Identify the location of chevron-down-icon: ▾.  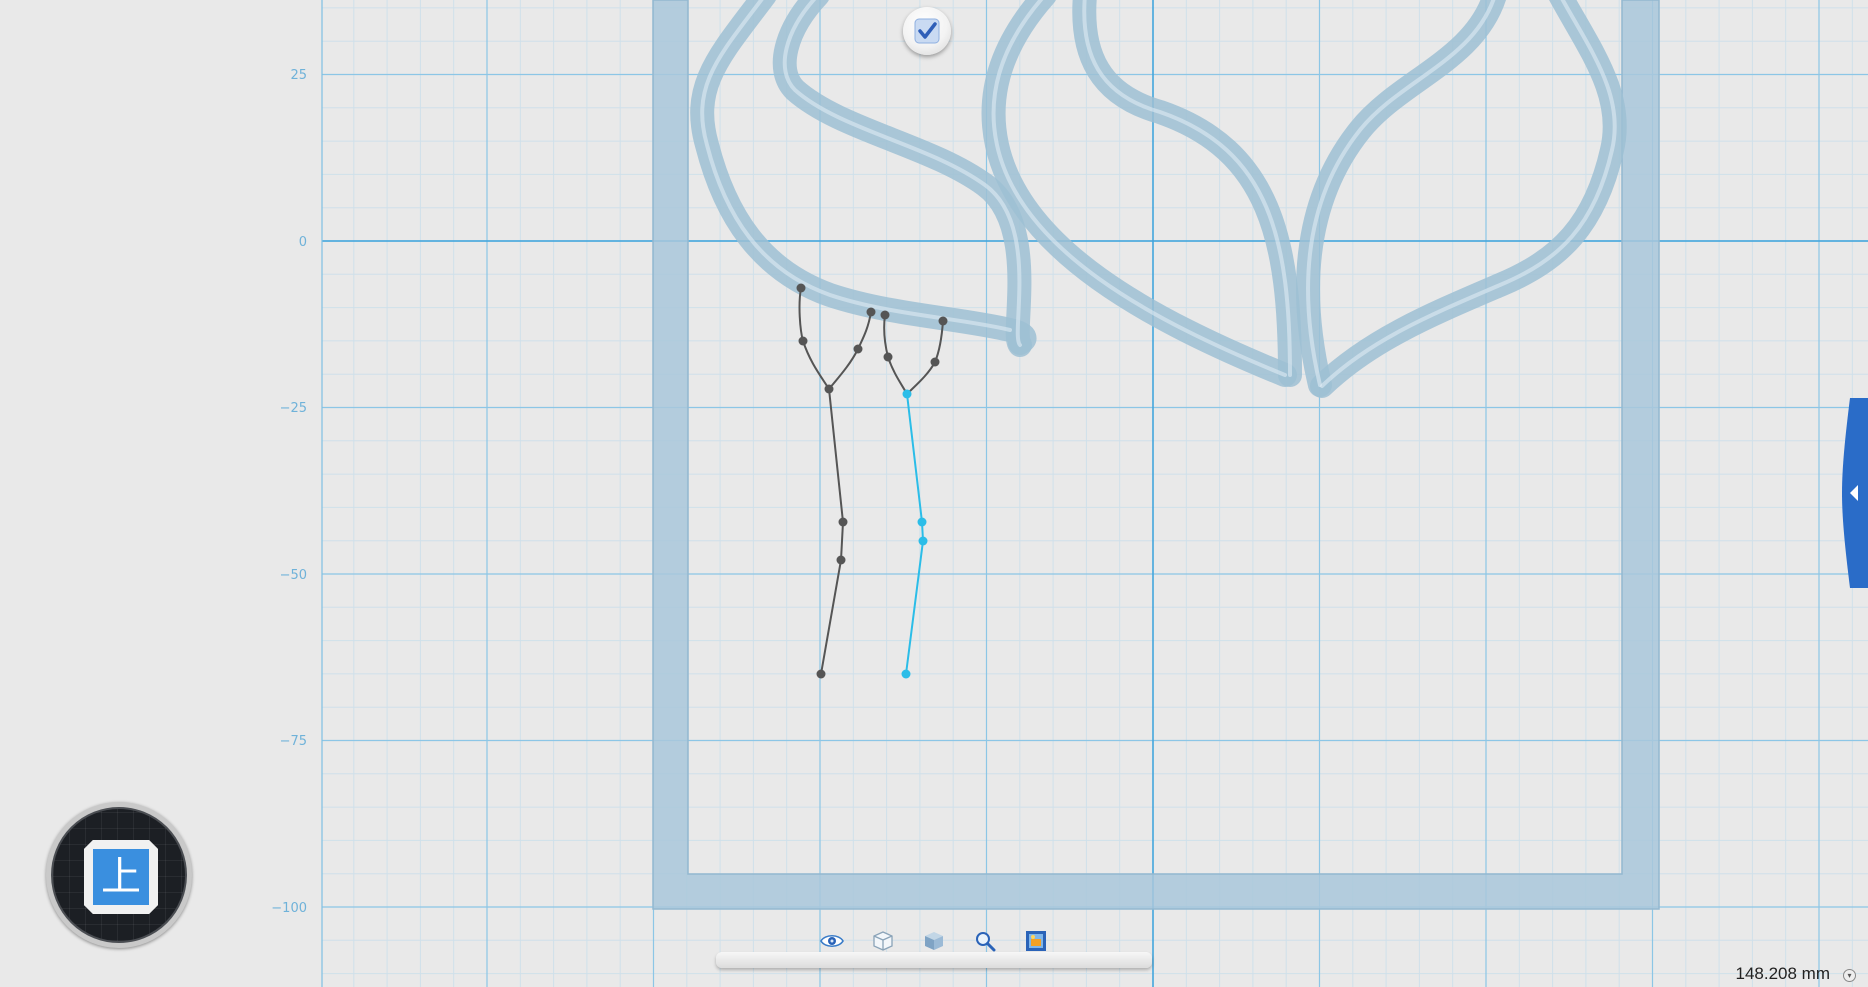
(1849, 975).